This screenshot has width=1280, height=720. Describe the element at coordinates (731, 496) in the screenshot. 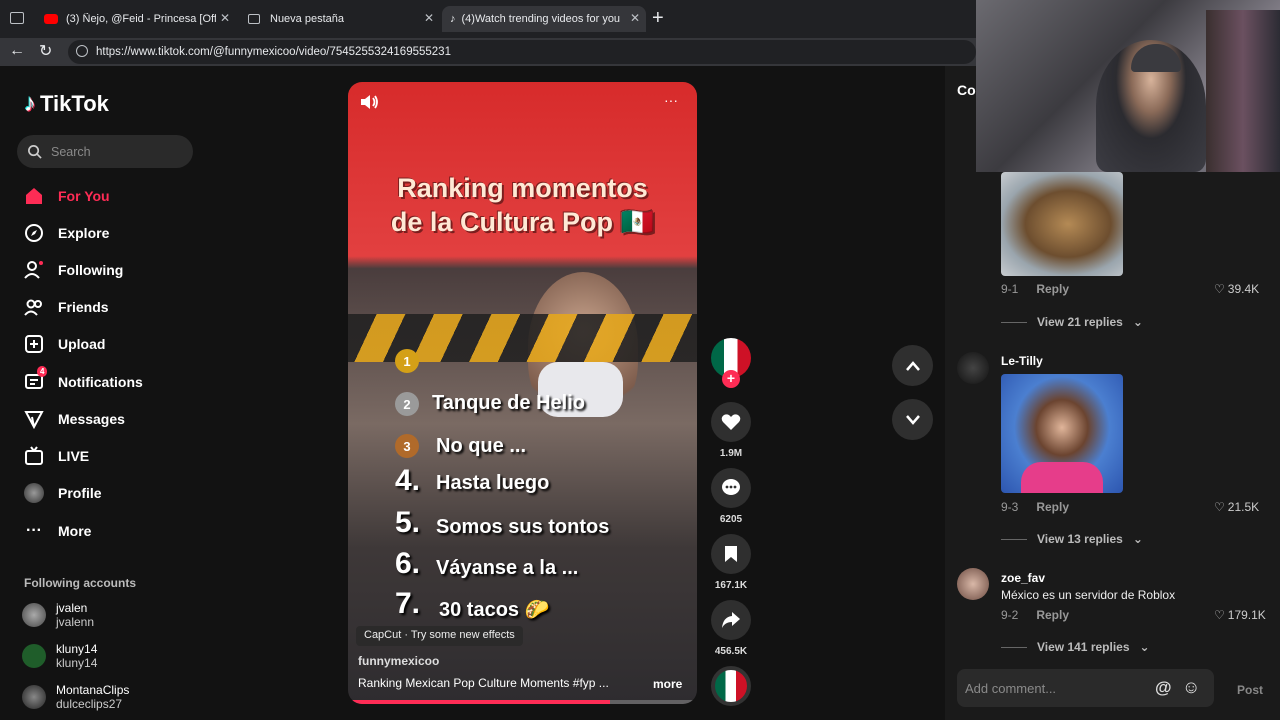

I see `comment-button: 6205` at that location.